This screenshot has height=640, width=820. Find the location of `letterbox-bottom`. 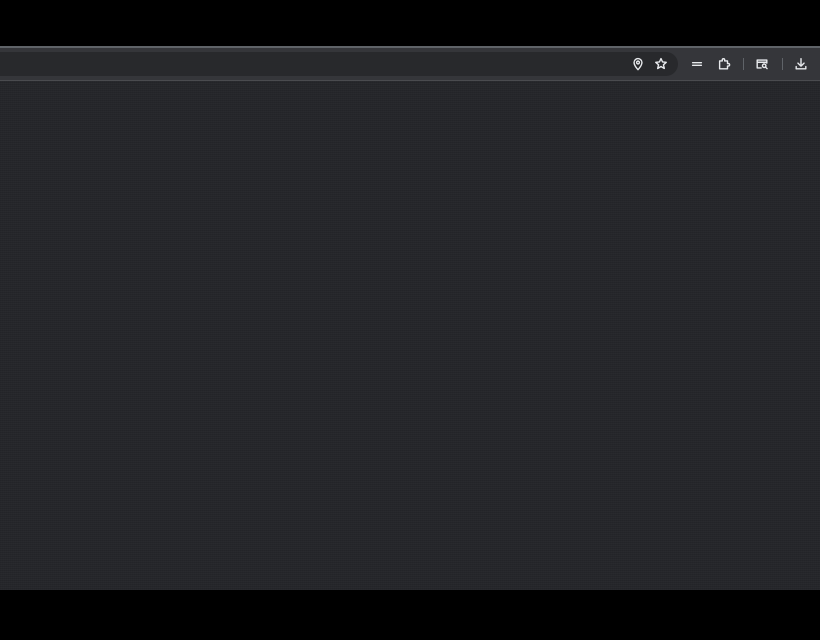

letterbox-bottom is located at coordinates (410, 615).